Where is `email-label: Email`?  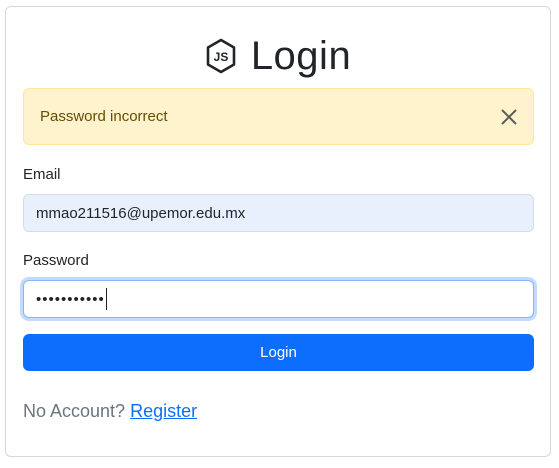
email-label: Email is located at coordinates (42, 174).